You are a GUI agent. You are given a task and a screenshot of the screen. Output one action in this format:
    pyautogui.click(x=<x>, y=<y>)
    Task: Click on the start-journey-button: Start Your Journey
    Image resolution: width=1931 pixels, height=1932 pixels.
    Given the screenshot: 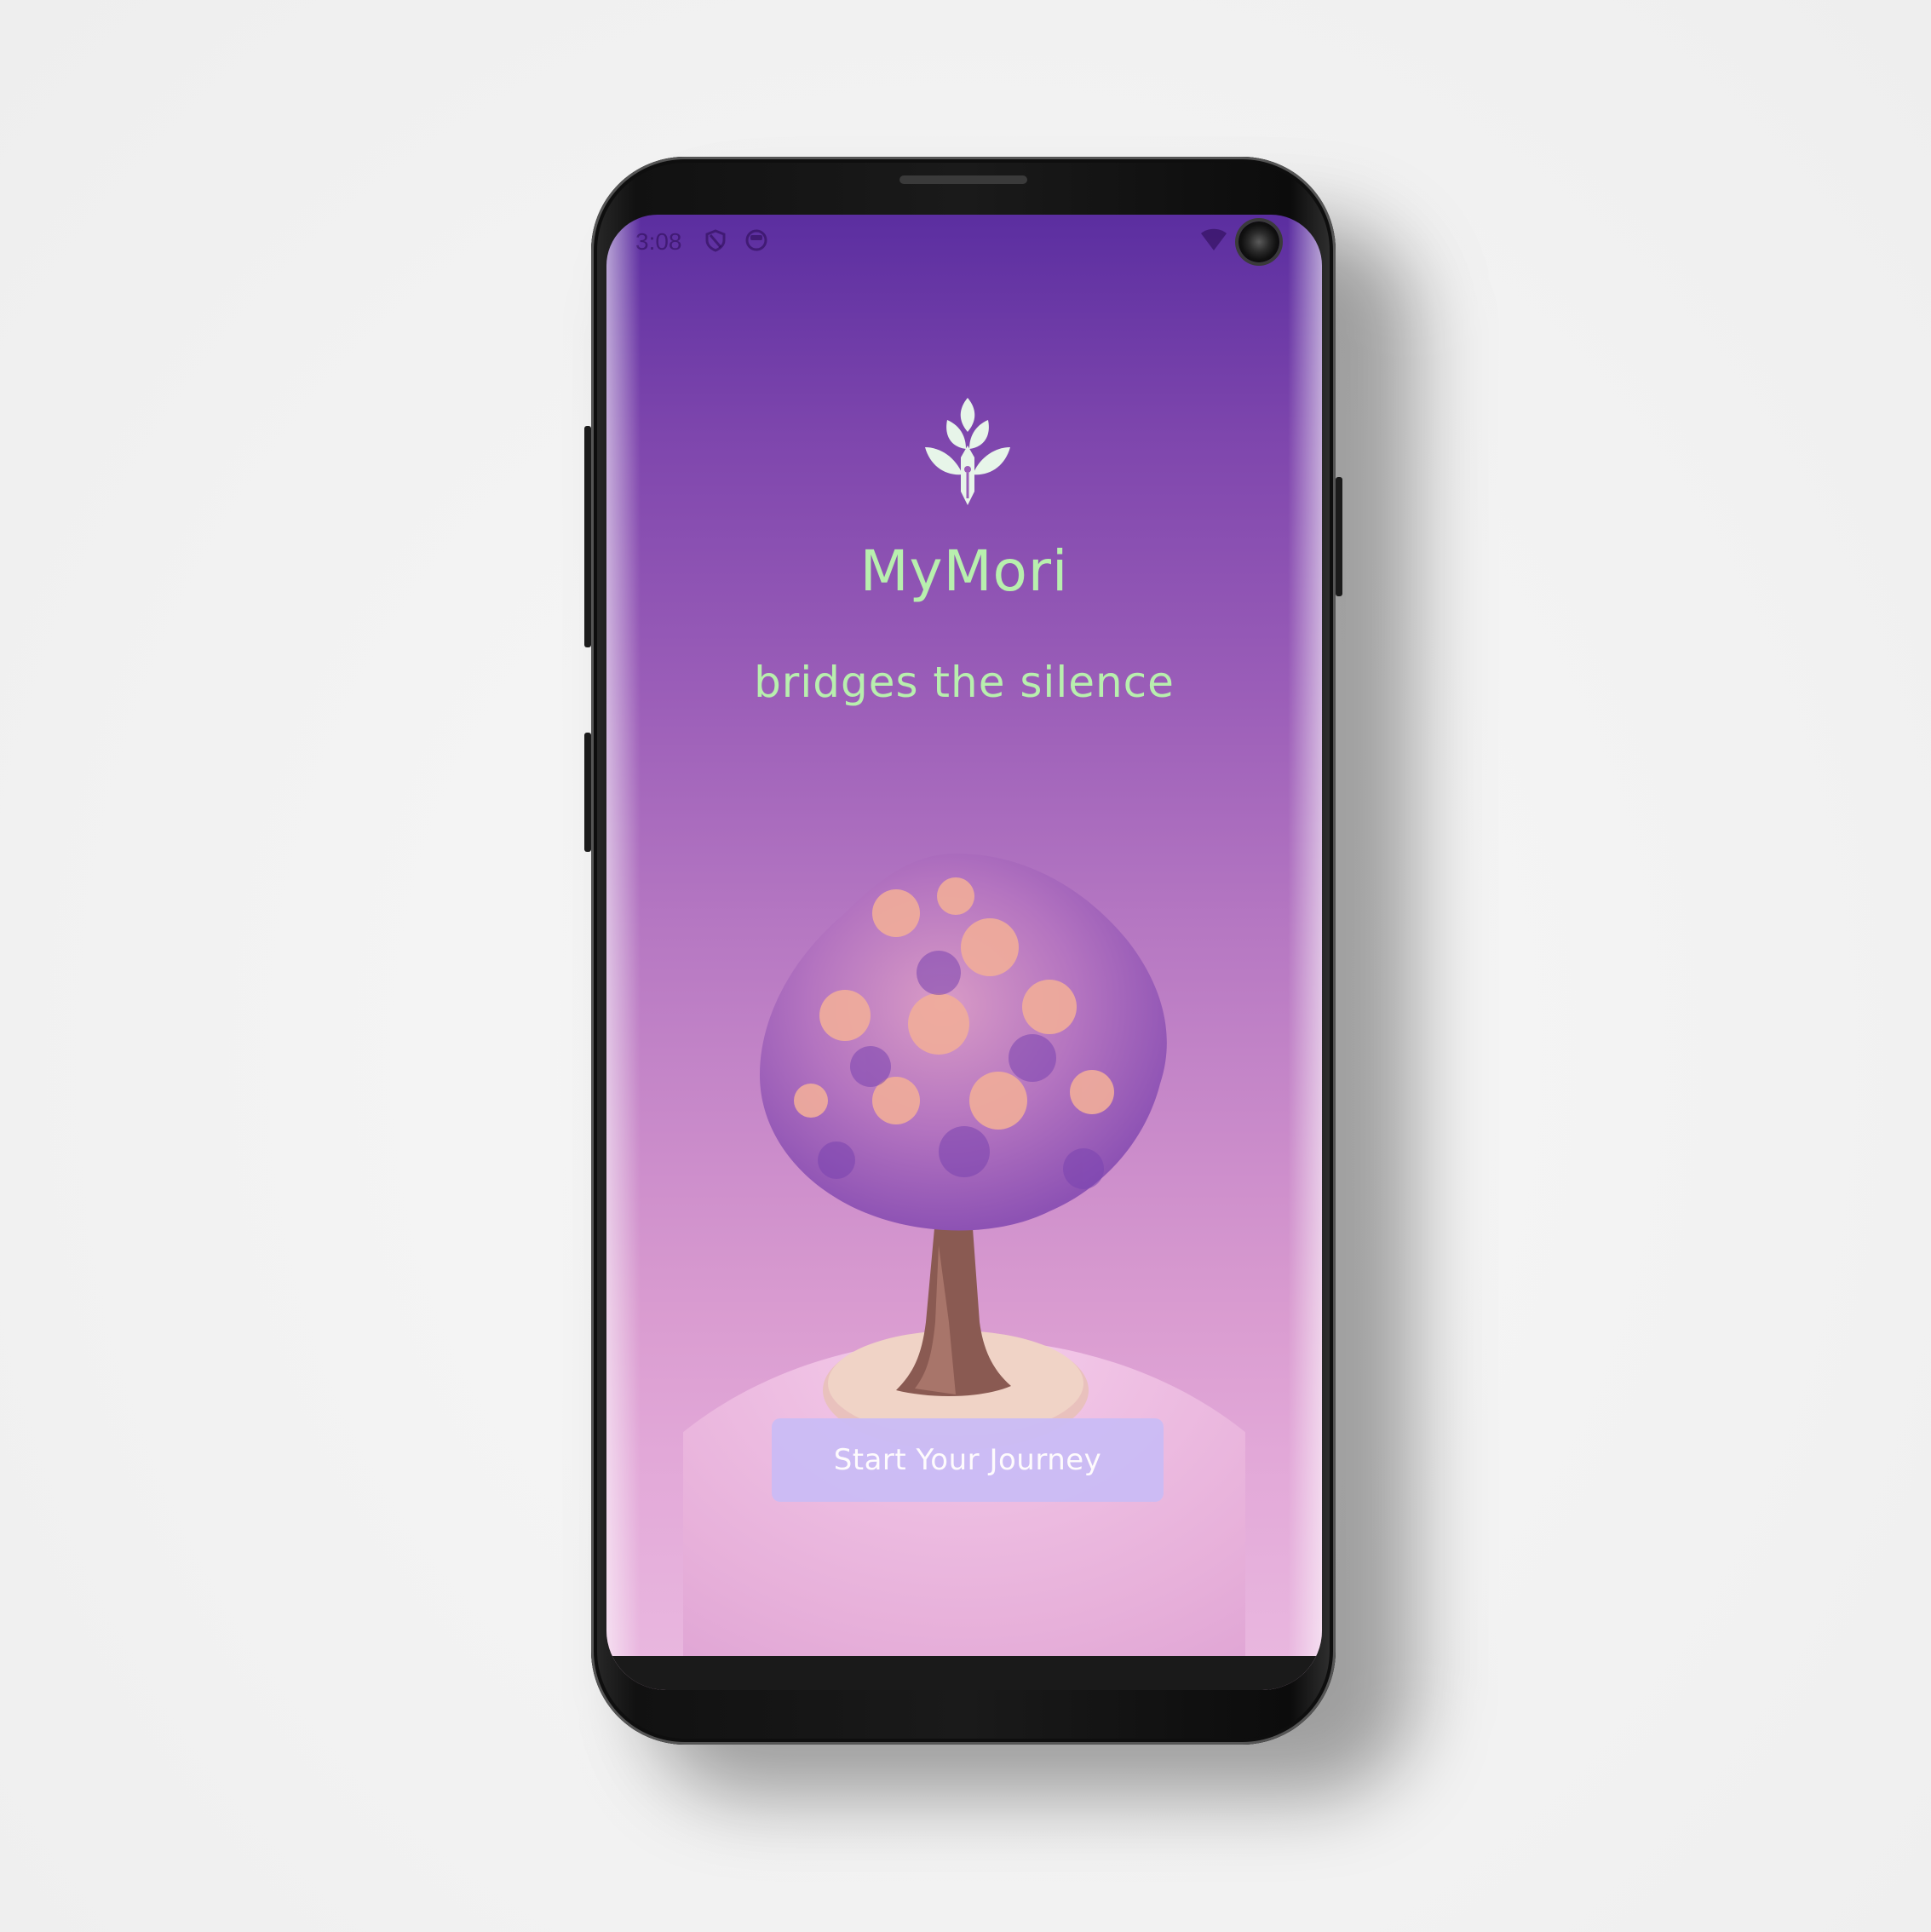 What is the action you would take?
    pyautogui.click(x=968, y=1460)
    